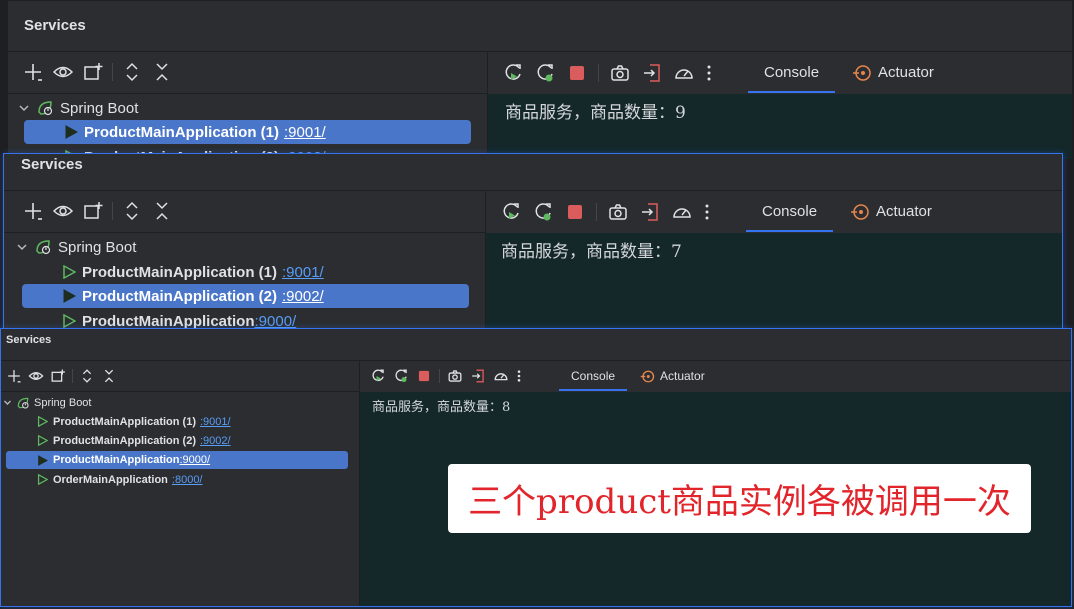  Describe the element at coordinates (441, 407) in the screenshot. I see `console-line: 商品服务，商品数量：8` at that location.